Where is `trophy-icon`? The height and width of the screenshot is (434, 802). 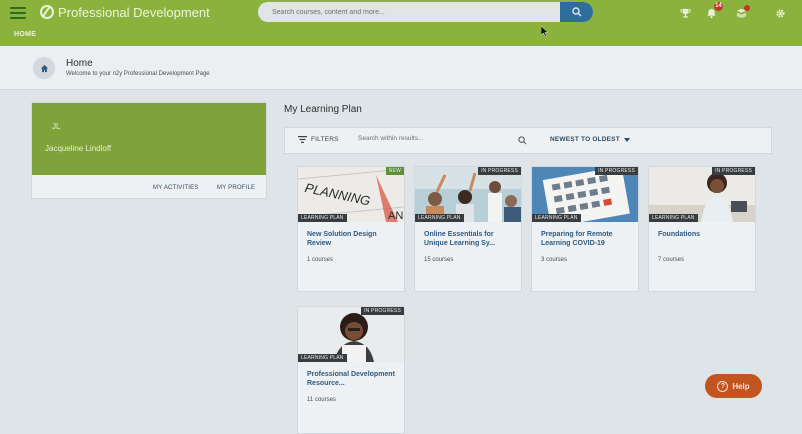
trophy-icon is located at coordinates (685, 13).